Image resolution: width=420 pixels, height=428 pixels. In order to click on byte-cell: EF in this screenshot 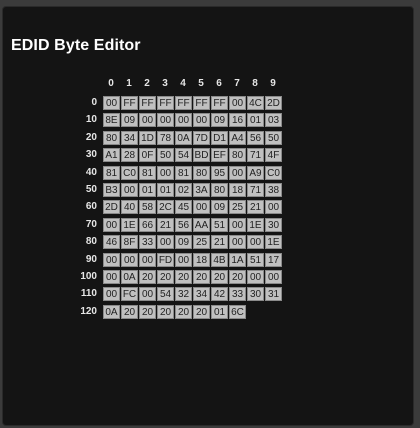, I will do `click(219, 155)`.